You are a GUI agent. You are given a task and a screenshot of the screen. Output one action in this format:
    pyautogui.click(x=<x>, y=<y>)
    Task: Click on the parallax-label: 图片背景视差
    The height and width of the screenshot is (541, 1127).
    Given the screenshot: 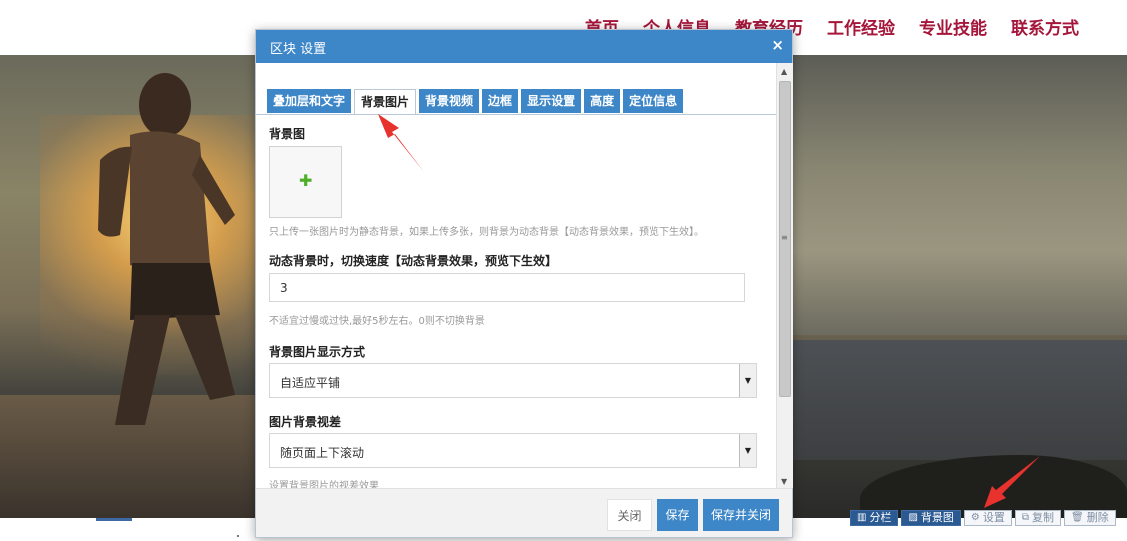 What is the action you would take?
    pyautogui.click(x=305, y=422)
    